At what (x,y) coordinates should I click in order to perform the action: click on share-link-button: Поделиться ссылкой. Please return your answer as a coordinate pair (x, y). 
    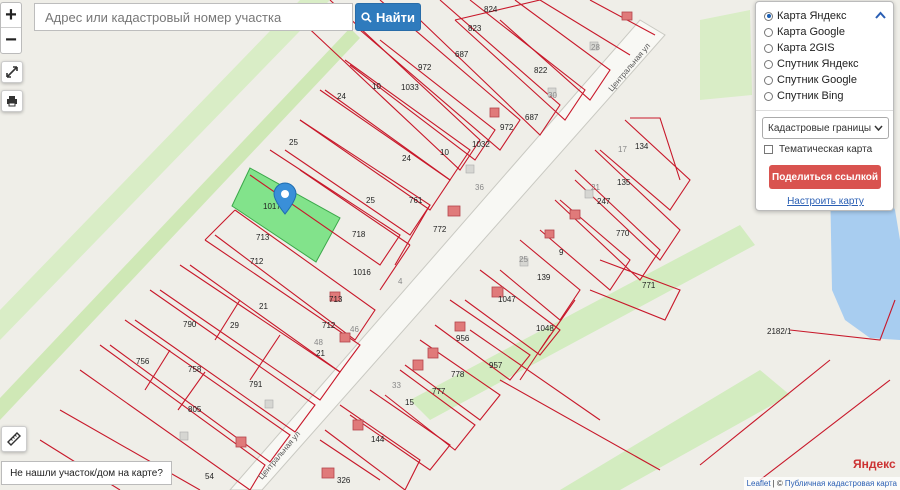
    Looking at the image, I should click on (825, 177).